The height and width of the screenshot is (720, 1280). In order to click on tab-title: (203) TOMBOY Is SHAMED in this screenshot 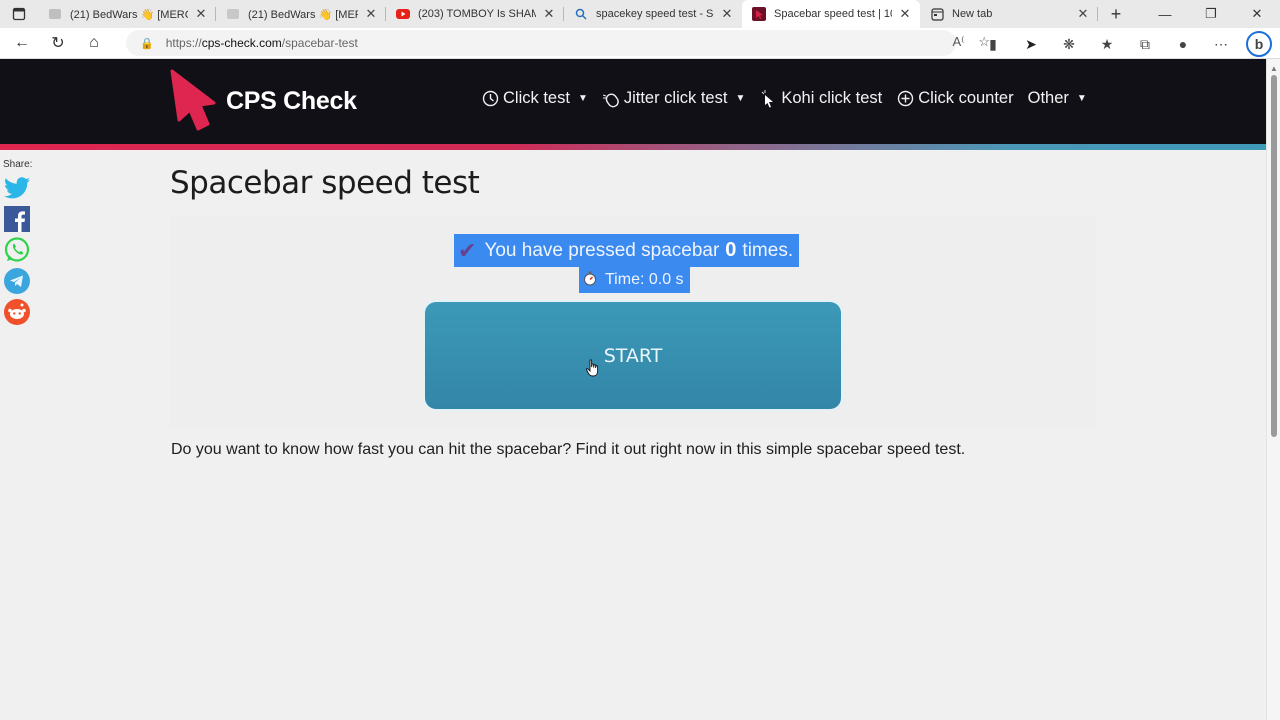, I will do `click(477, 14)`.